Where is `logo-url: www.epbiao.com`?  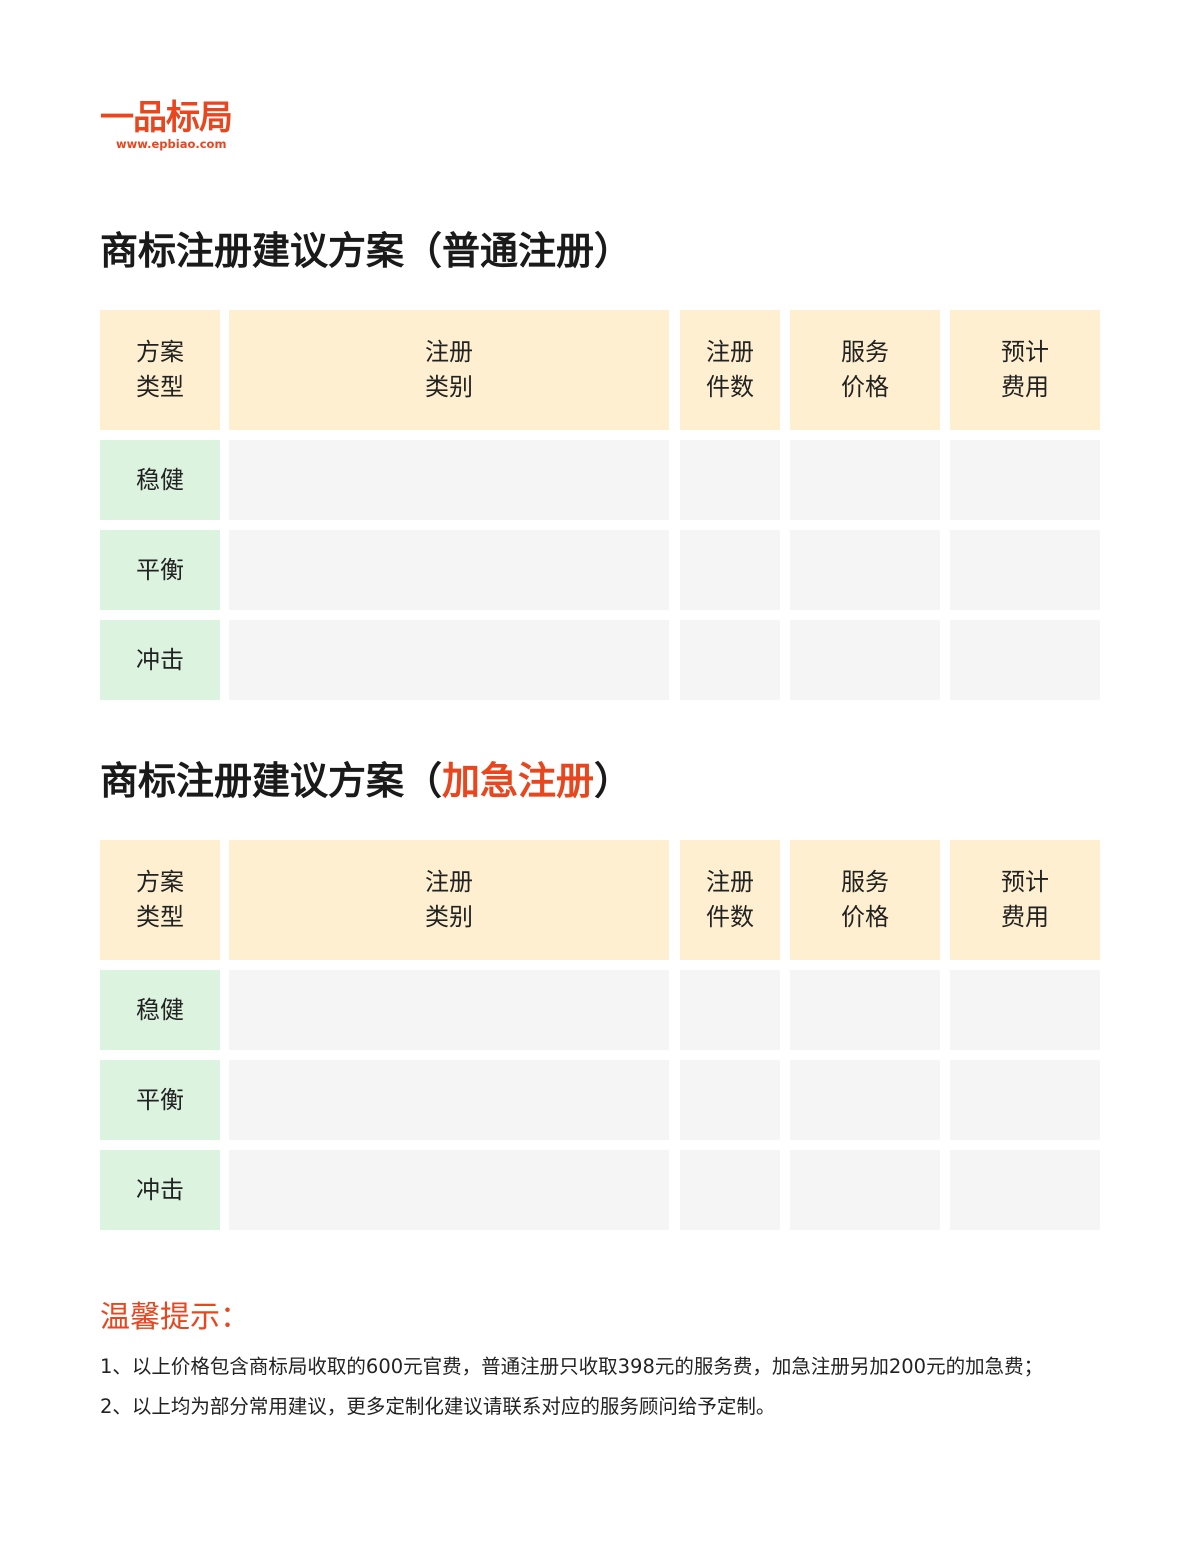
logo-url: www.epbiao.com is located at coordinates (171, 144).